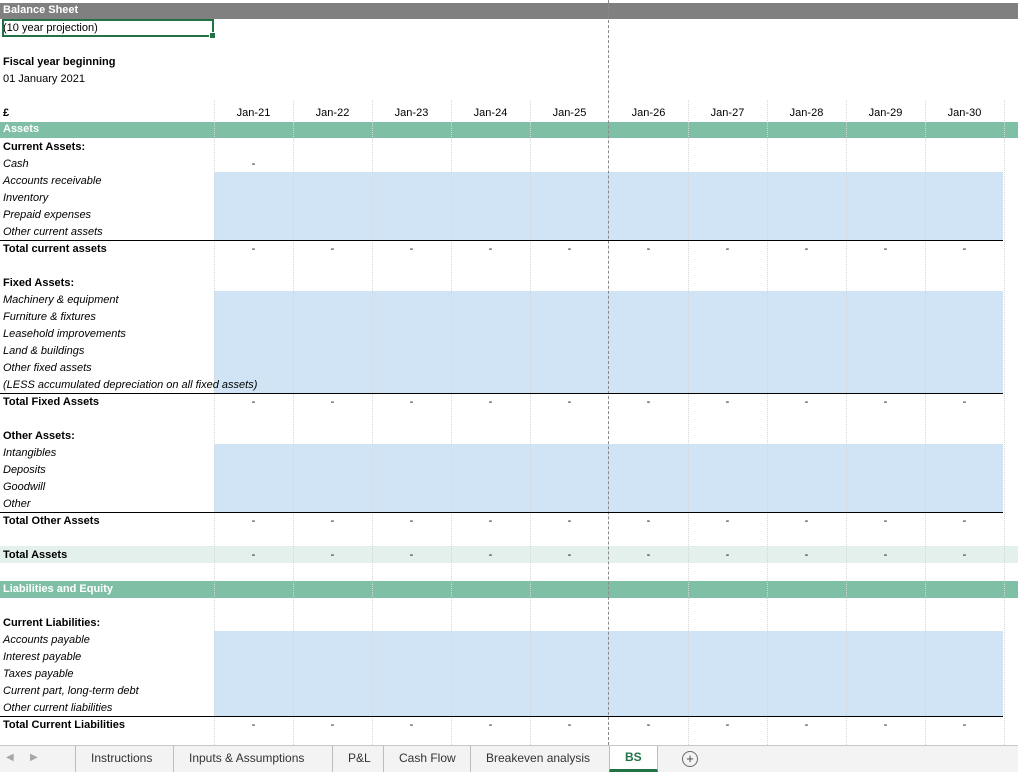  What do you see at coordinates (21, 129) in the screenshot?
I see `assets-section-title: Assets` at bounding box center [21, 129].